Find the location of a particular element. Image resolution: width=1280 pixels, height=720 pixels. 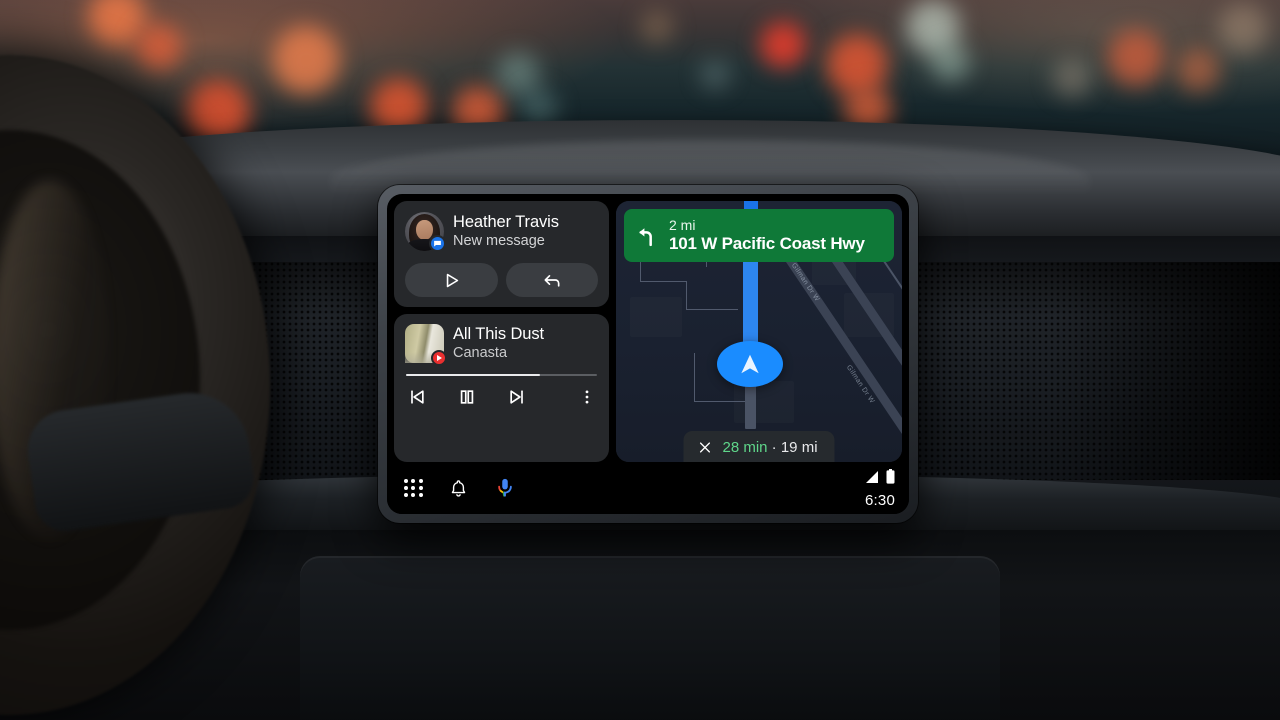

more-options-button is located at coordinates (587, 397).